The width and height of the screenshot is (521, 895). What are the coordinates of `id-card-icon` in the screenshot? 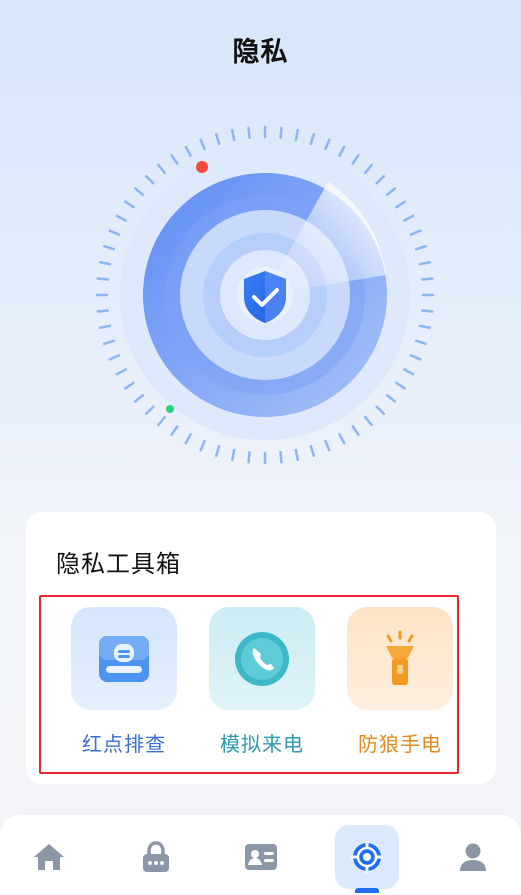 It's located at (261, 857).